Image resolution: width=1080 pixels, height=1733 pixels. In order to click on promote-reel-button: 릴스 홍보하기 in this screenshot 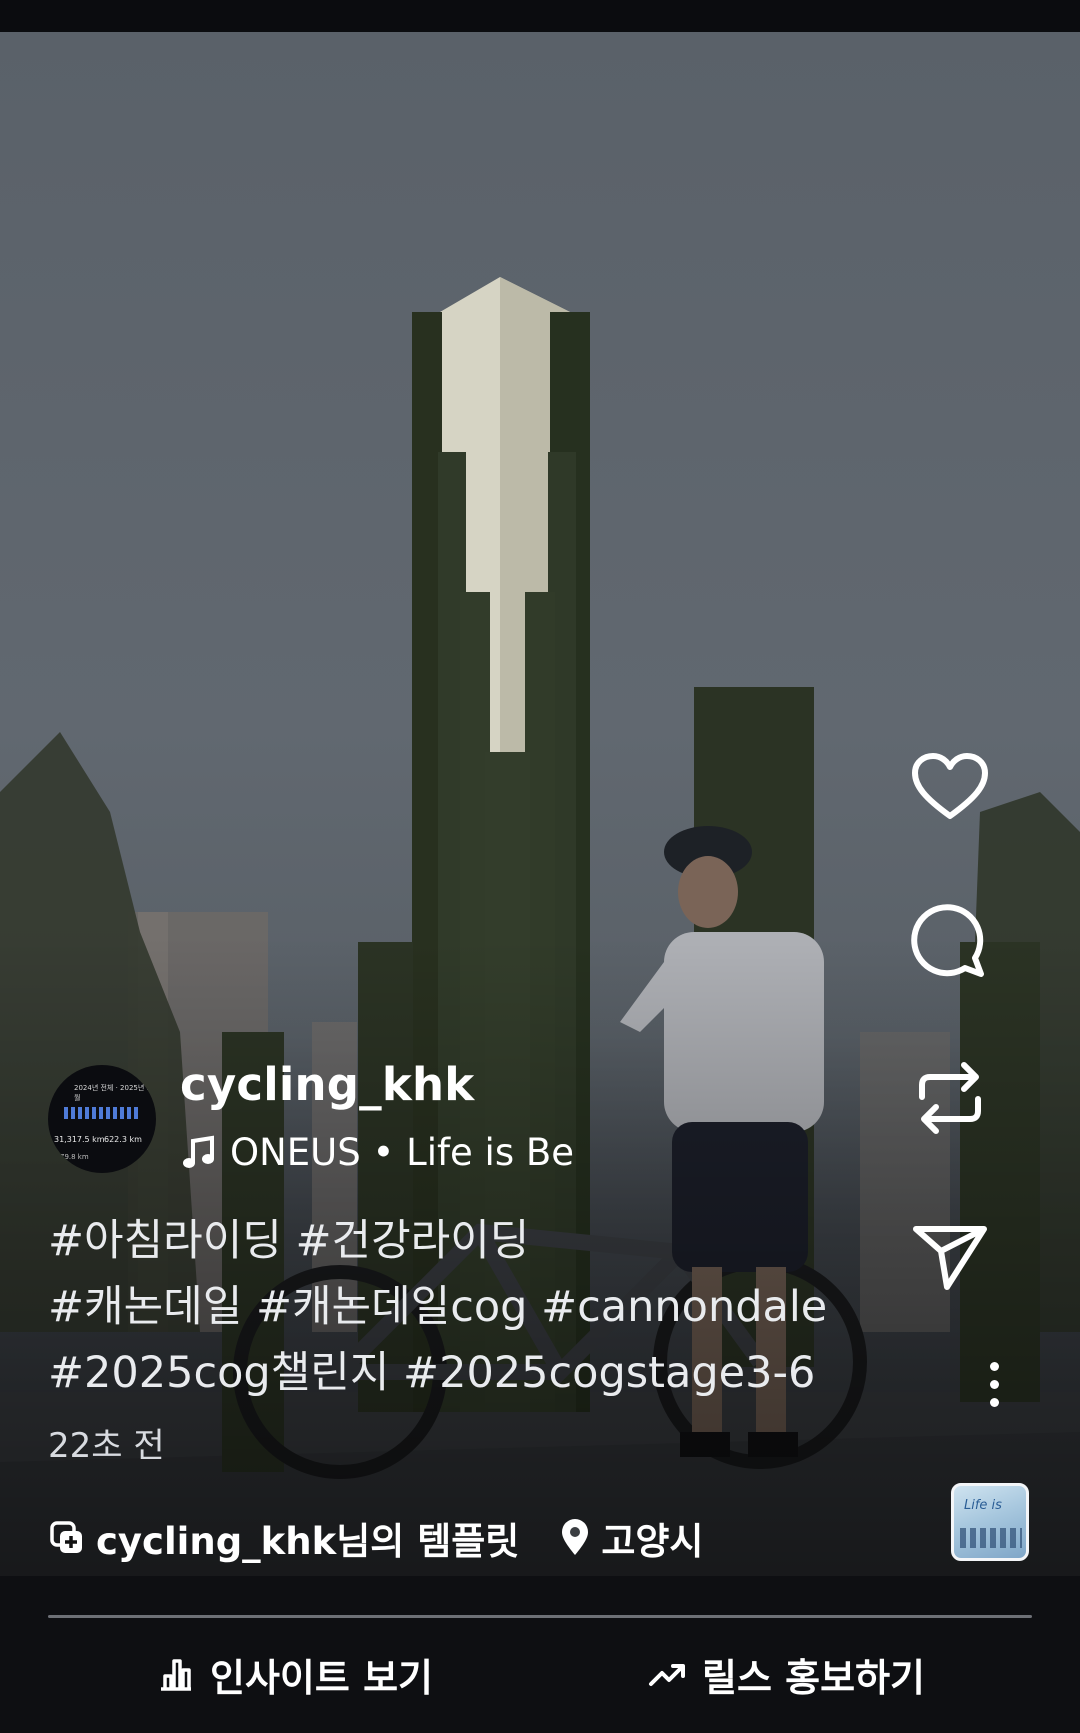, I will do `click(786, 1674)`.